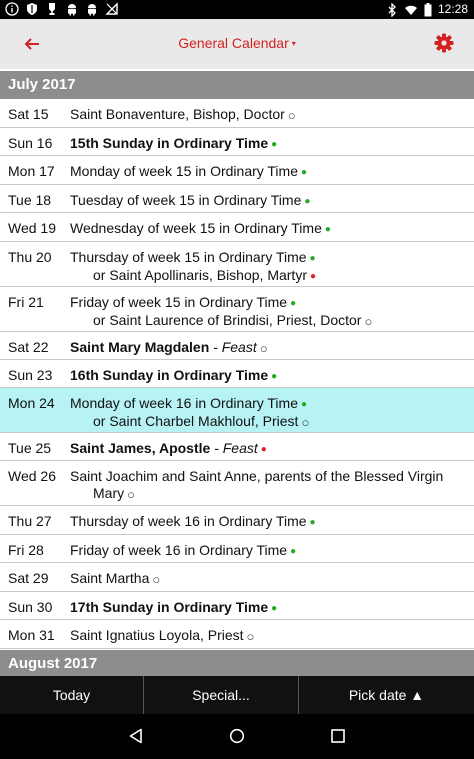 The width and height of the screenshot is (474, 759). I want to click on celebrations: Tuesday of week 15 in Ordinary Time ●, so click(268, 201).